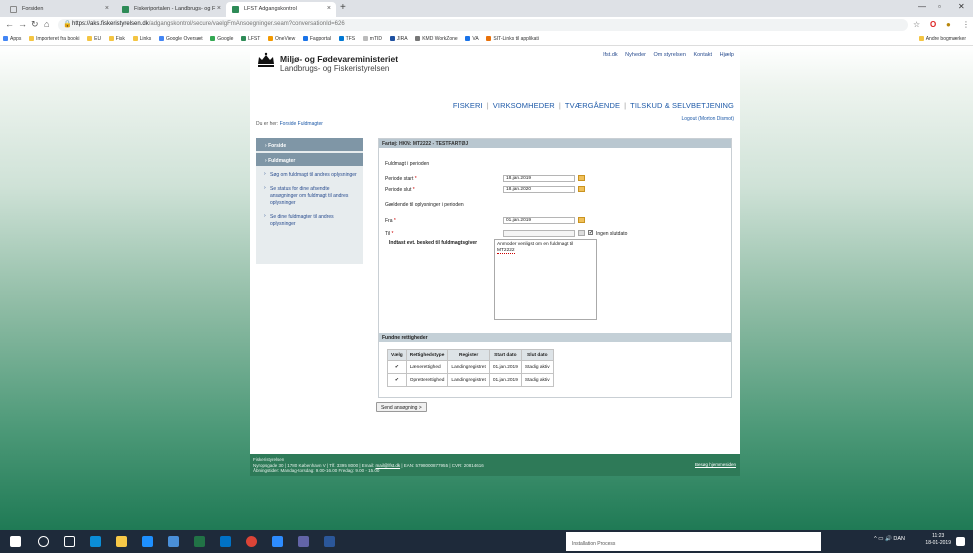 Image resolution: width=973 pixels, height=553 pixels. I want to click on window-close-icon: ✕, so click(961, 6).